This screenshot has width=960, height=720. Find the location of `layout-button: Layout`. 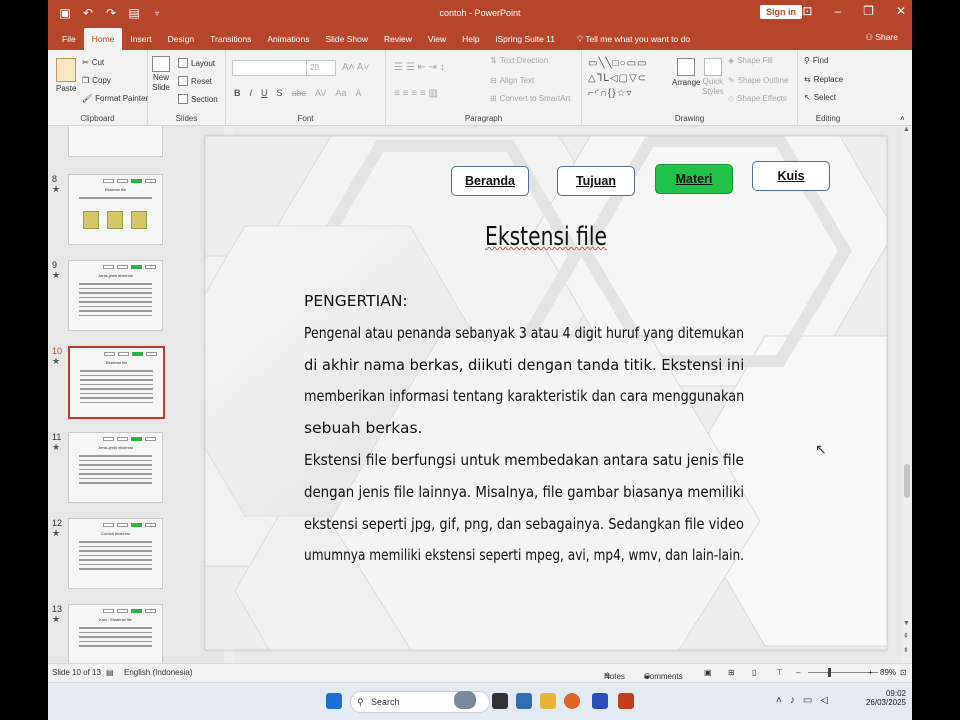

layout-button: Layout is located at coordinates (196, 63).